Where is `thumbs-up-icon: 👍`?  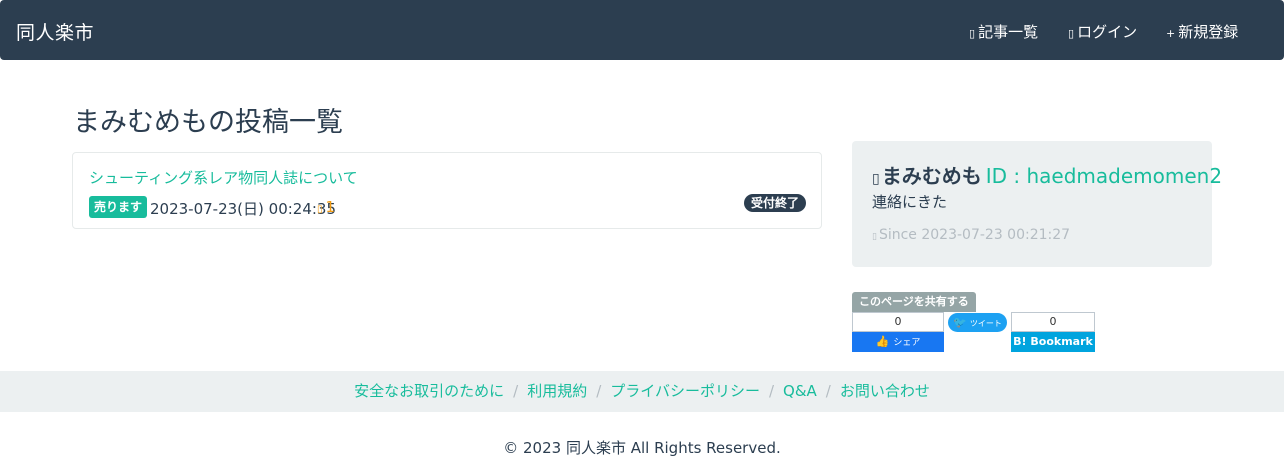
thumbs-up-icon: 👍 is located at coordinates (882, 341).